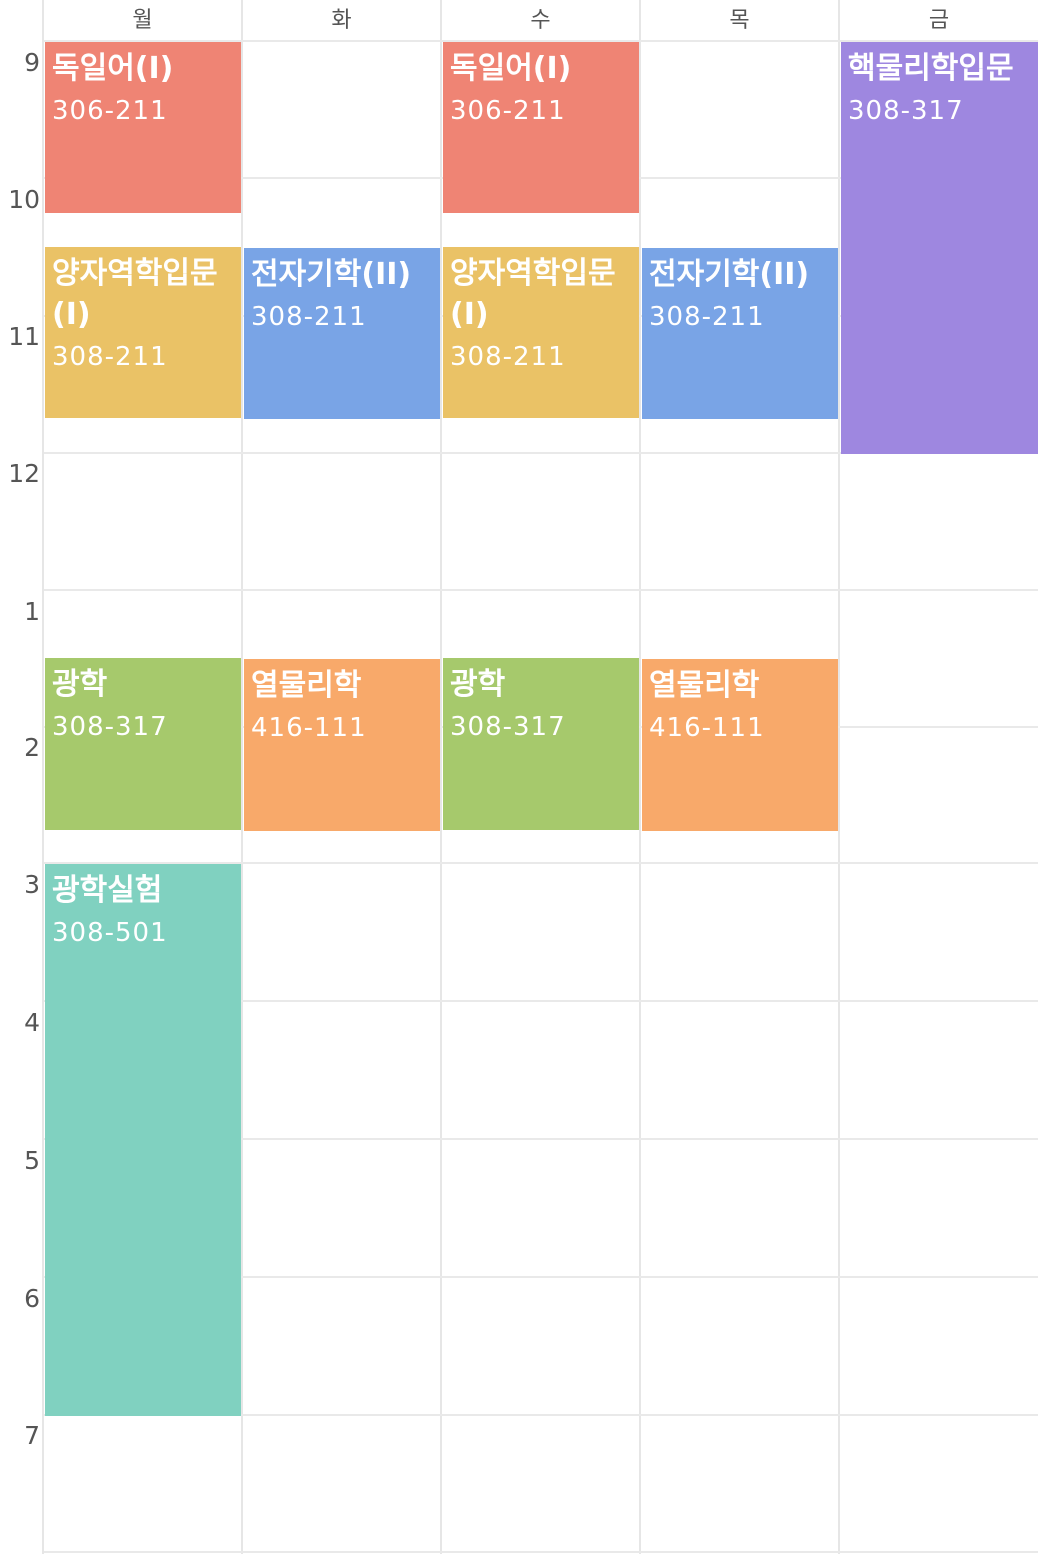 The image size is (1038, 1554). I want to click on course-block-german-wed: 독일어(I) 306-211, so click(541, 127).